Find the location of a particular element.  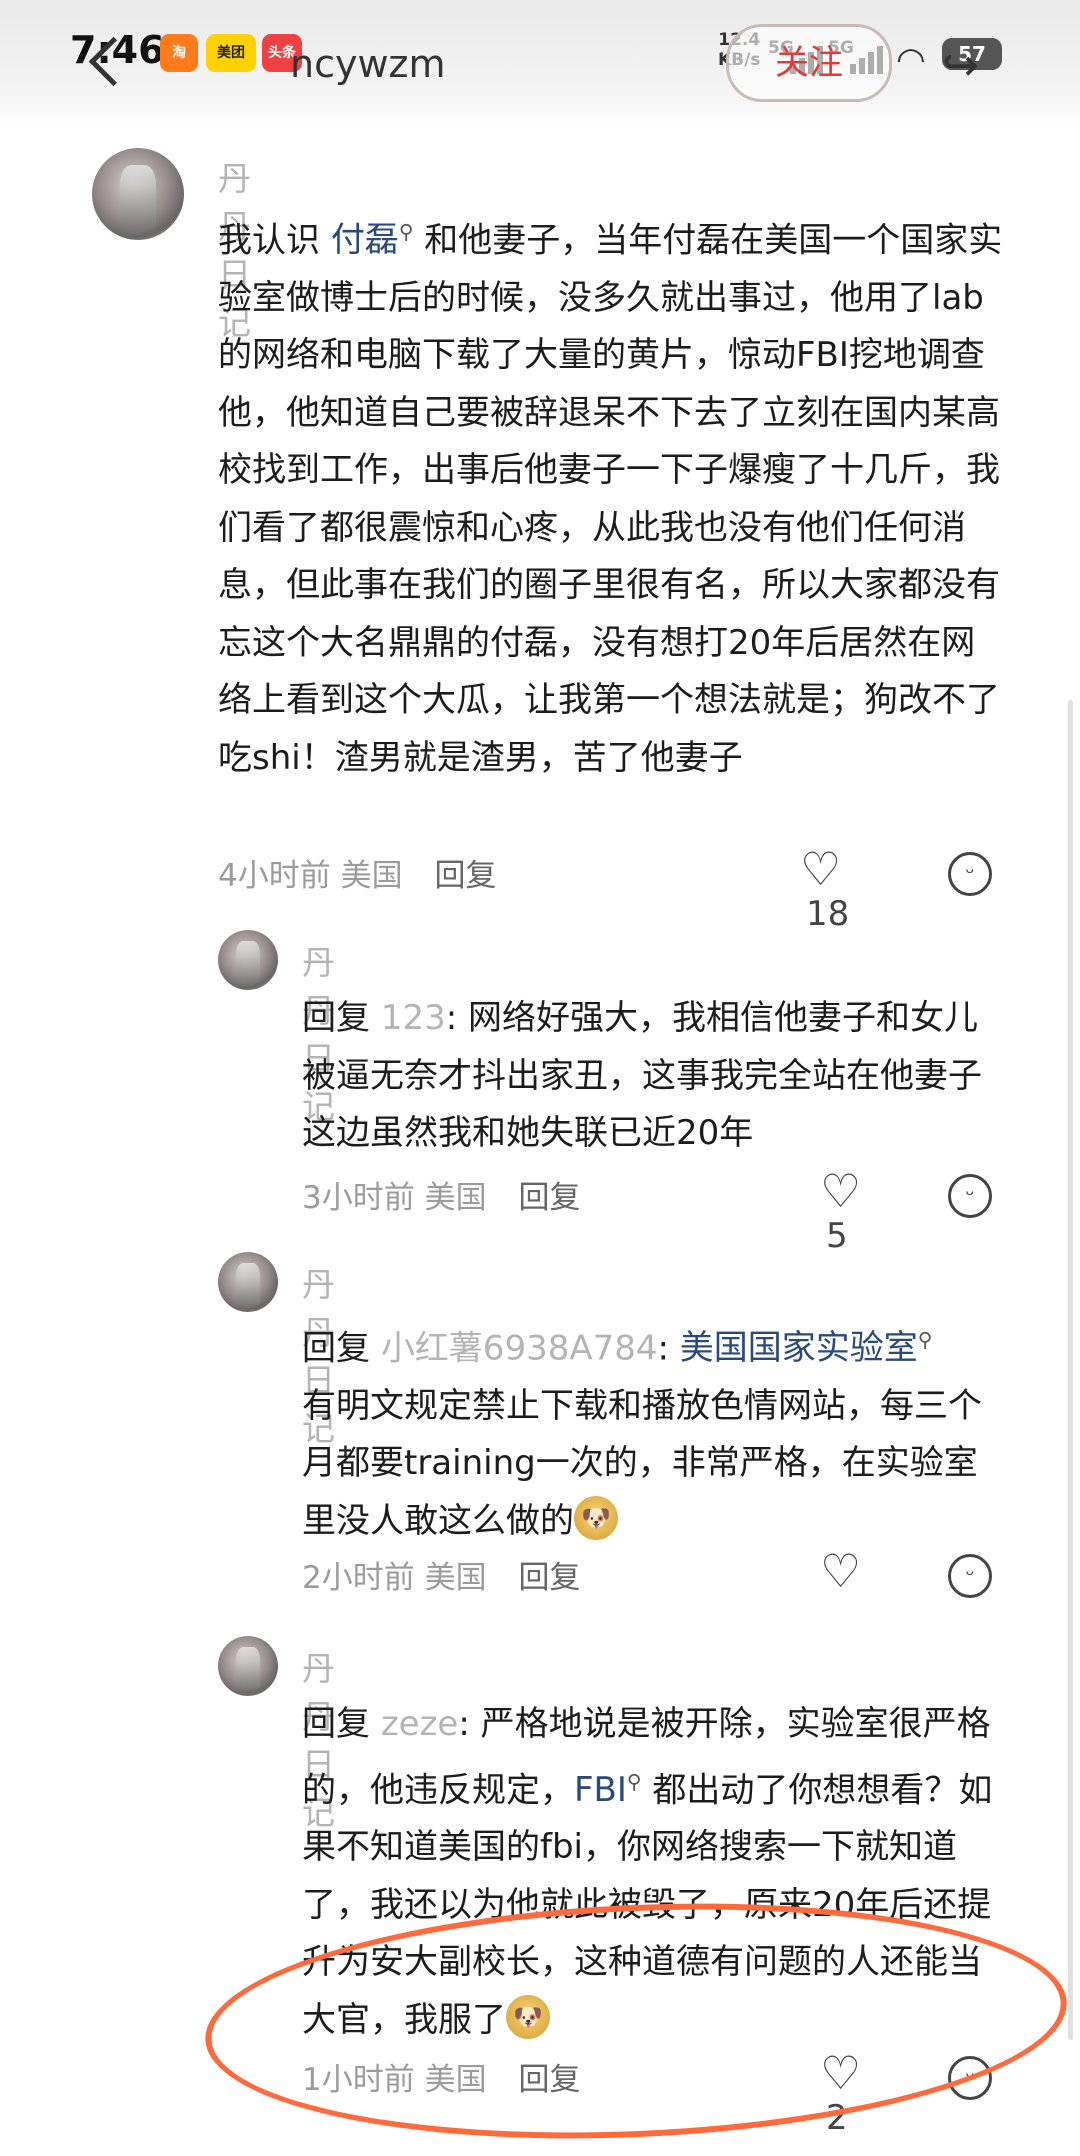

author-username: ncywzm is located at coordinates (368, 64).